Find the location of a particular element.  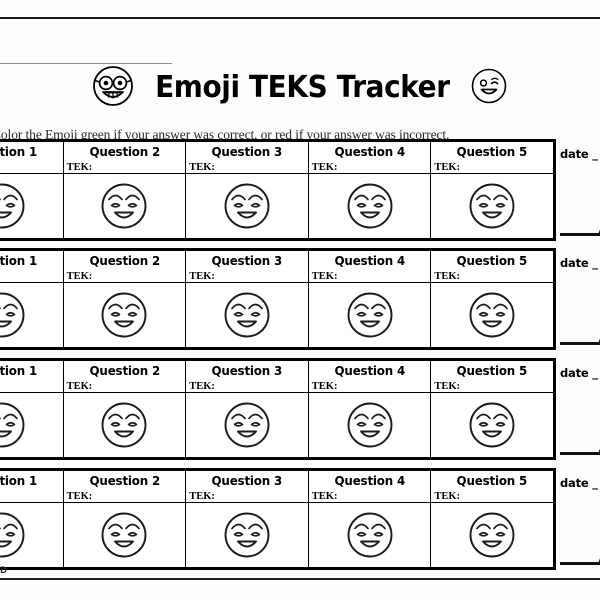

title-row: Emoji TEKS Tracker is located at coordinates (300, 88).